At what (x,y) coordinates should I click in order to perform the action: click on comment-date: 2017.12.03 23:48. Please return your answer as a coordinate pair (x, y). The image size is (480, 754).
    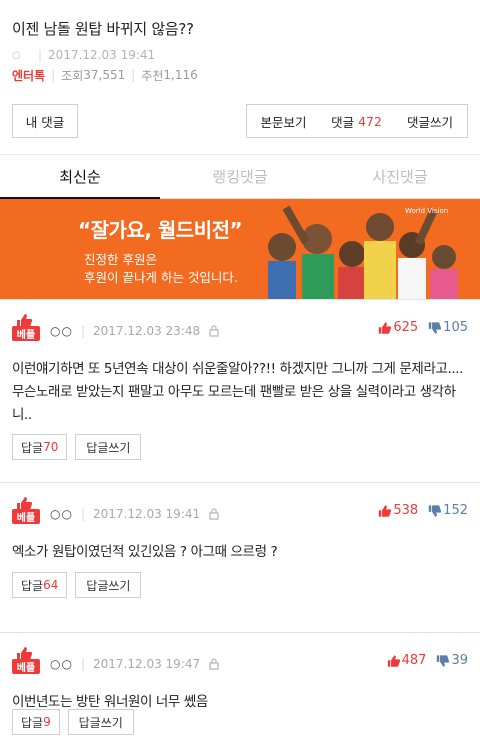
    Looking at the image, I should click on (147, 331).